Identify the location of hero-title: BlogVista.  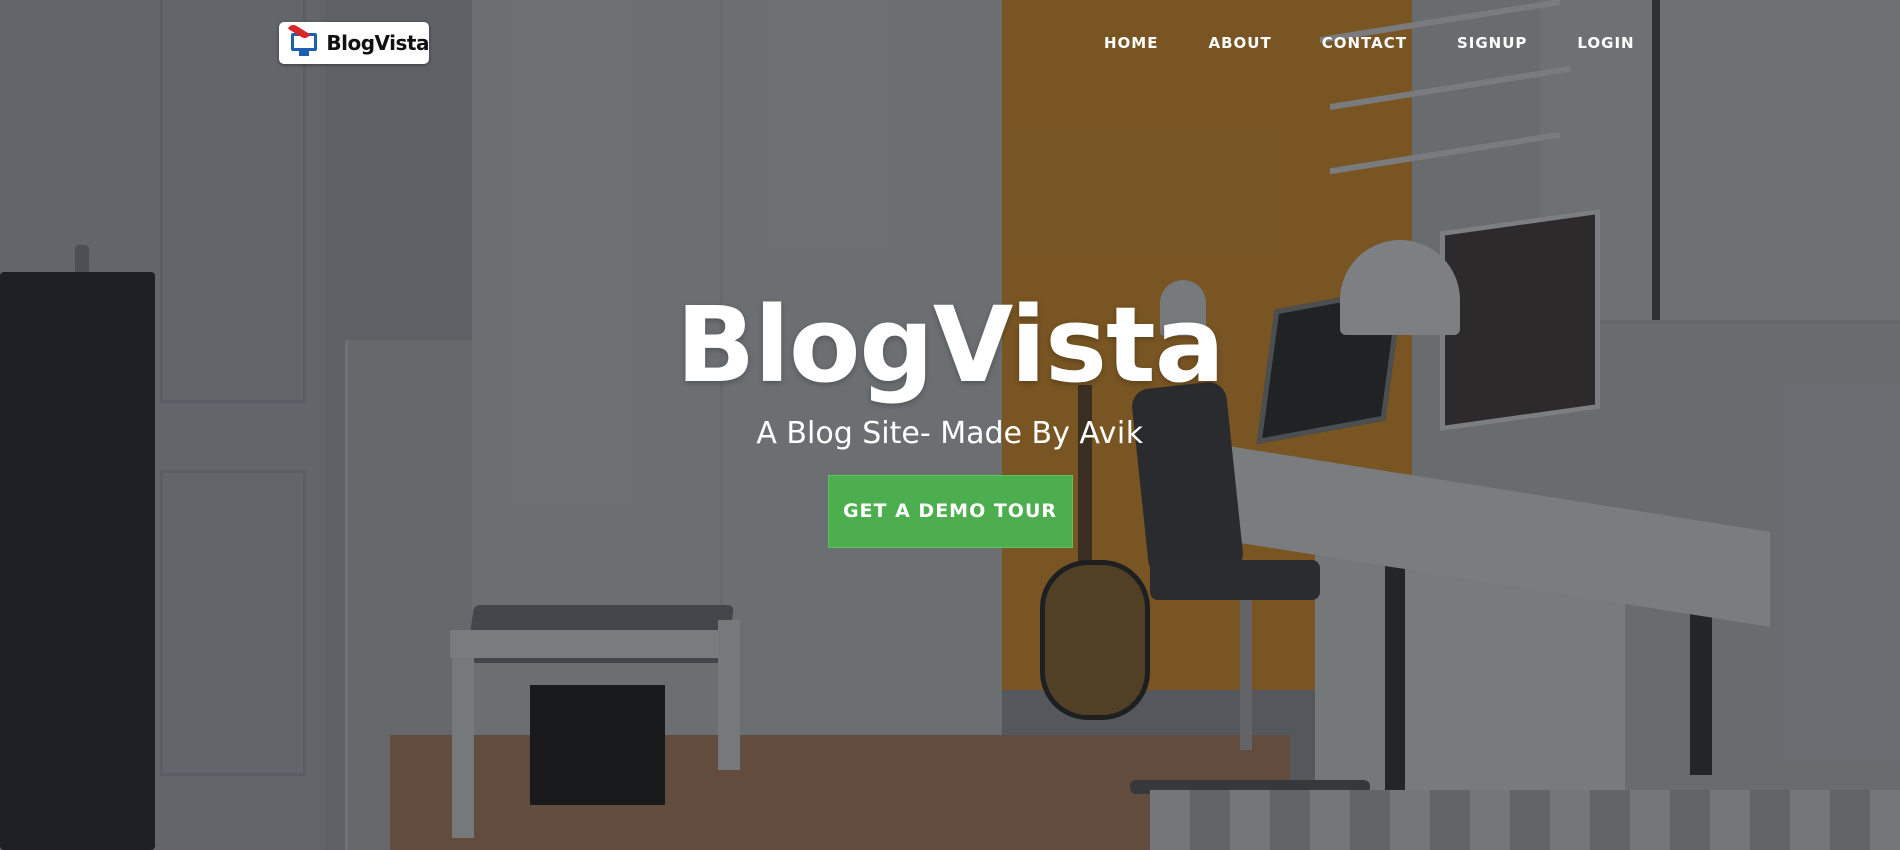
(950, 345).